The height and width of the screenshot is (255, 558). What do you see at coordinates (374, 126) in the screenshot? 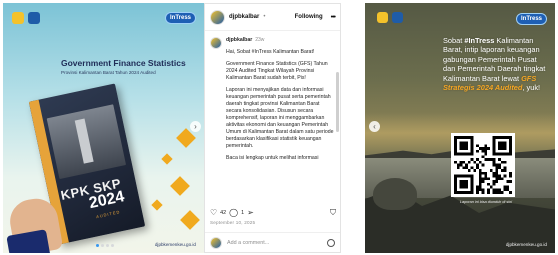
I see `prev-arrow-icon: ‹` at bounding box center [374, 126].